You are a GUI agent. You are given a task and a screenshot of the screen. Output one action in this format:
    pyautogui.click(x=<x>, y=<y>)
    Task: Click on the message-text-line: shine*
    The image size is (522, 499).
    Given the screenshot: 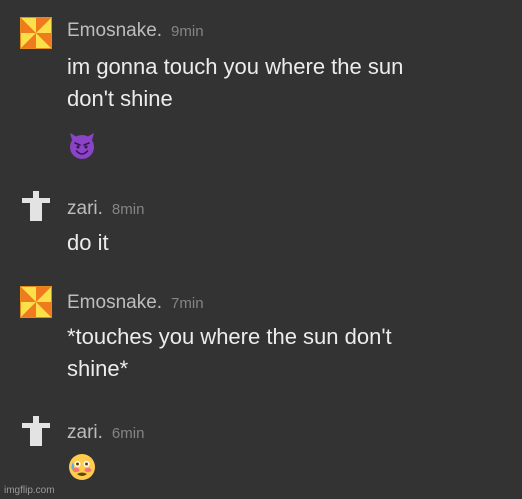 What is the action you would take?
    pyautogui.click(x=98, y=368)
    